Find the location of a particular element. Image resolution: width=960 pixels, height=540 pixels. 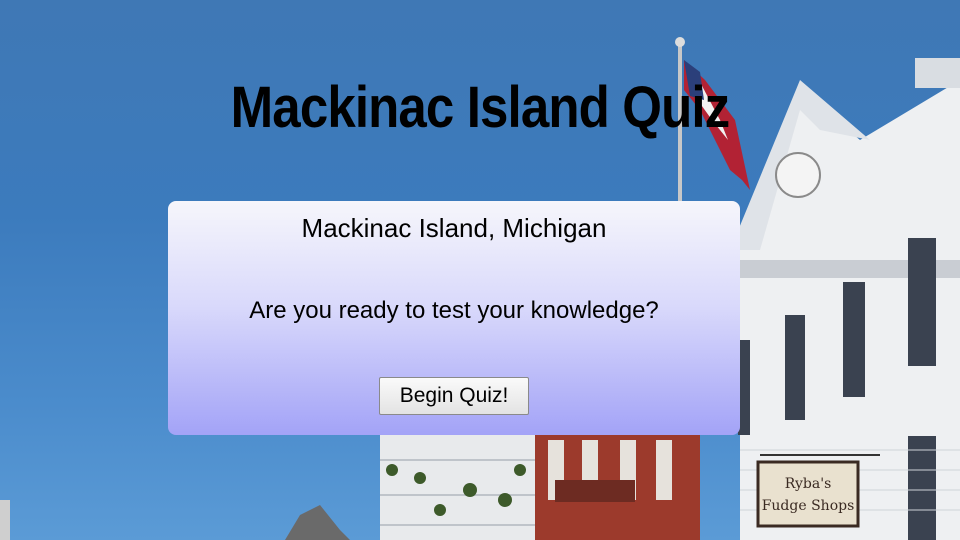

begin-quiz-button: Begin Quiz! is located at coordinates (454, 396).